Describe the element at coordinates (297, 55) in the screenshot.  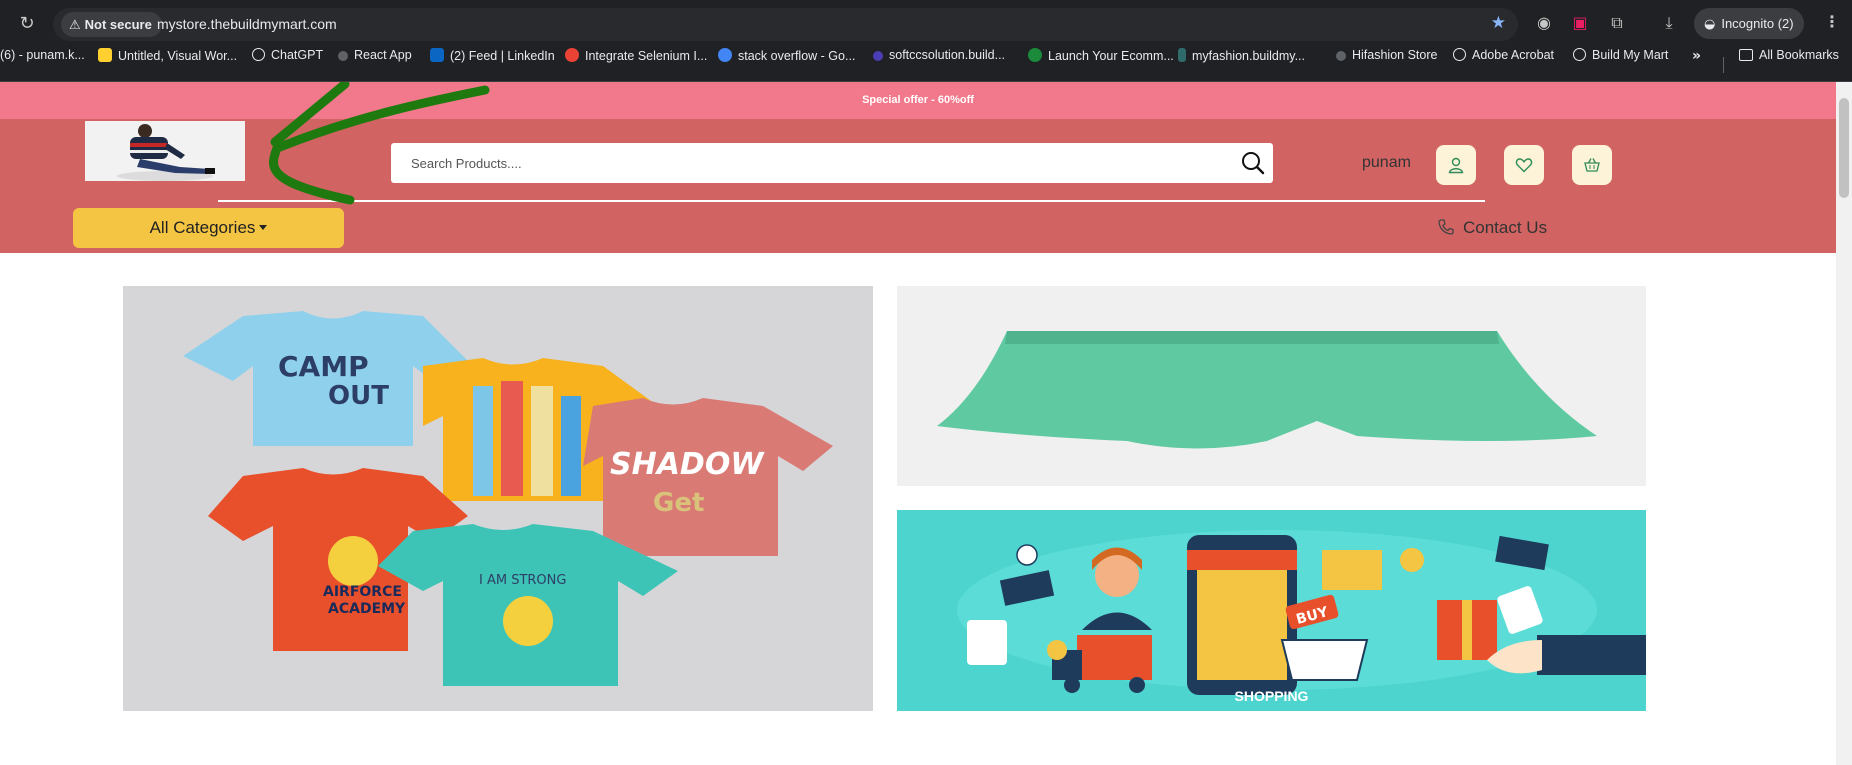
I see `bookmark-label: ChatGPT` at that location.